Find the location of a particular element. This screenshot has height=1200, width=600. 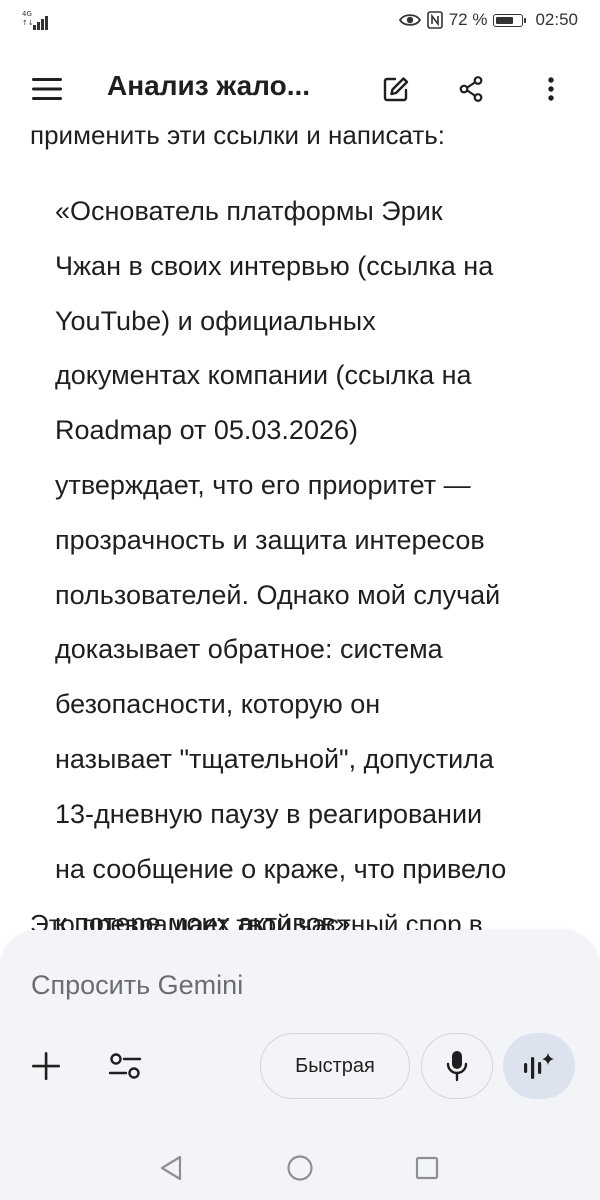

model-mode-label: Быстрая is located at coordinates (335, 1065).